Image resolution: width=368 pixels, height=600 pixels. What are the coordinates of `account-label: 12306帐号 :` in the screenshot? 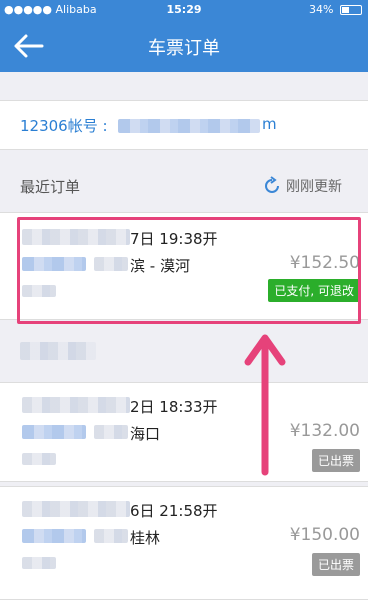 It's located at (64, 126).